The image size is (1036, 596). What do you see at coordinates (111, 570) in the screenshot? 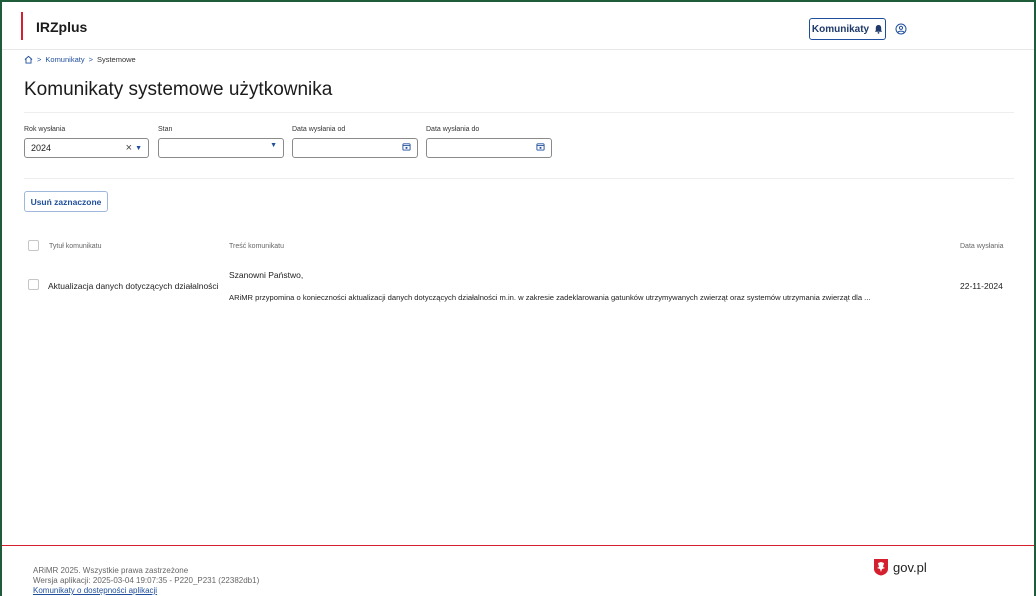
I see `footer-copyright: ARiMR 2025. Wszystkie prawa zastrzeżone` at bounding box center [111, 570].